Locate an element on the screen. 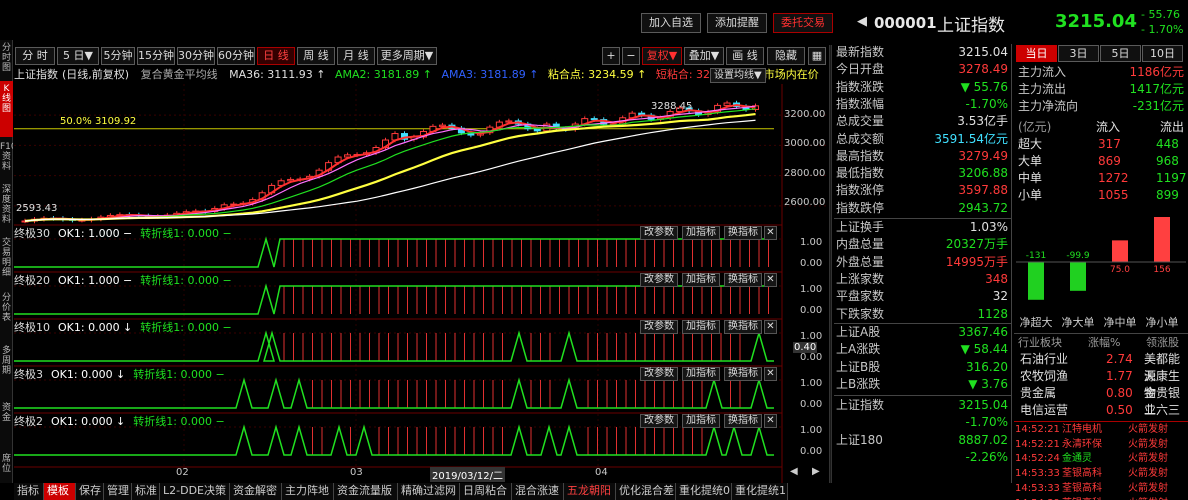 The image size is (1188, 500). left-tab-3: 深 度 资 料 is located at coordinates (6, 208).